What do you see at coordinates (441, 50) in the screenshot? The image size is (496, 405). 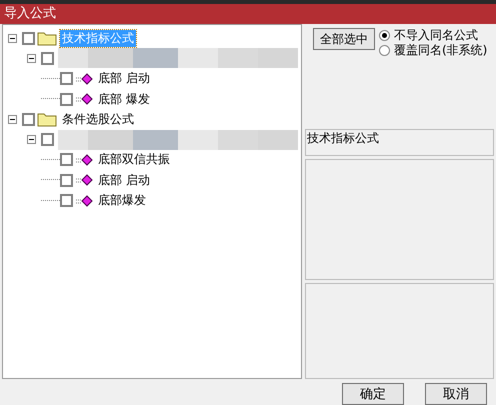 I see `option-label: 覆盖同名(非系统)` at bounding box center [441, 50].